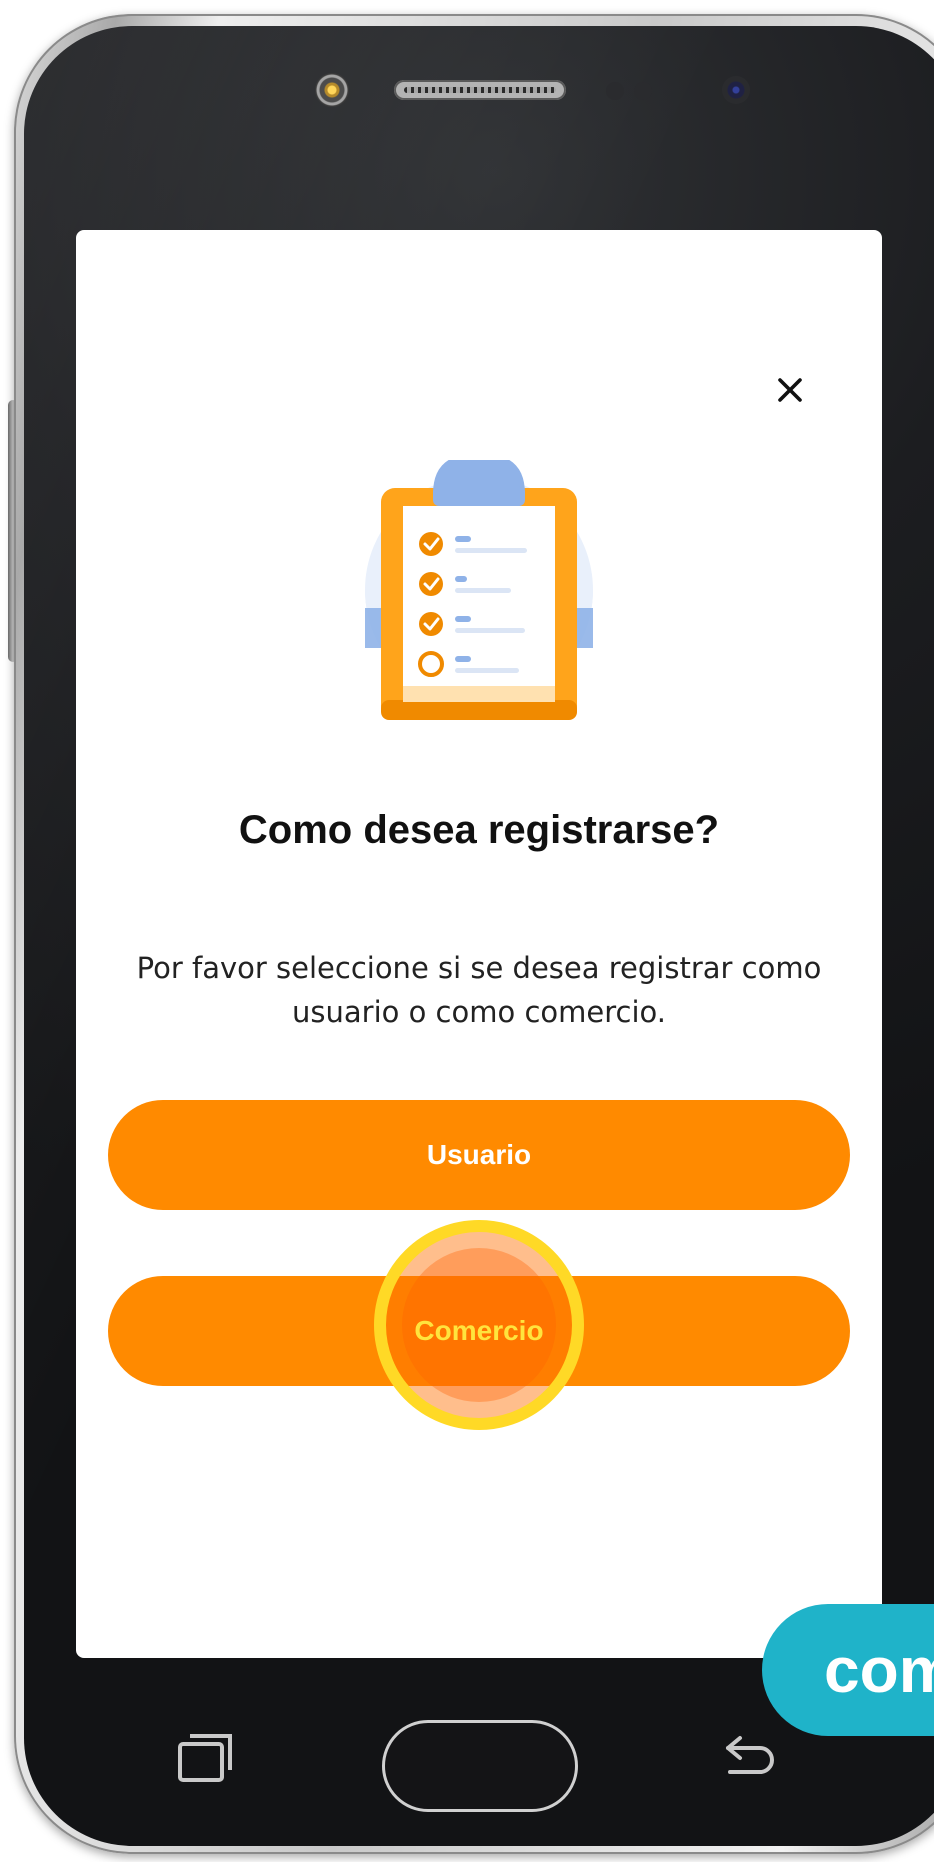 The width and height of the screenshot is (934, 1862). What do you see at coordinates (480, 90) in the screenshot?
I see `earpiece-speaker` at bounding box center [480, 90].